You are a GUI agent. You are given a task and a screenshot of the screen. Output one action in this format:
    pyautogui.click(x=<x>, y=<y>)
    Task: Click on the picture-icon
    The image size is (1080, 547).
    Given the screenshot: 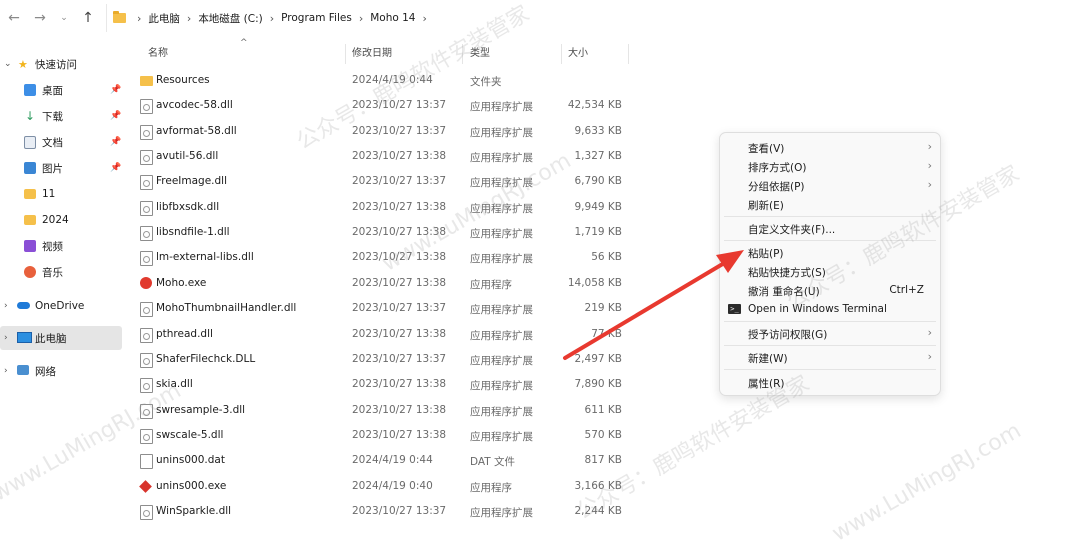 What is the action you would take?
    pyautogui.click(x=30, y=168)
    